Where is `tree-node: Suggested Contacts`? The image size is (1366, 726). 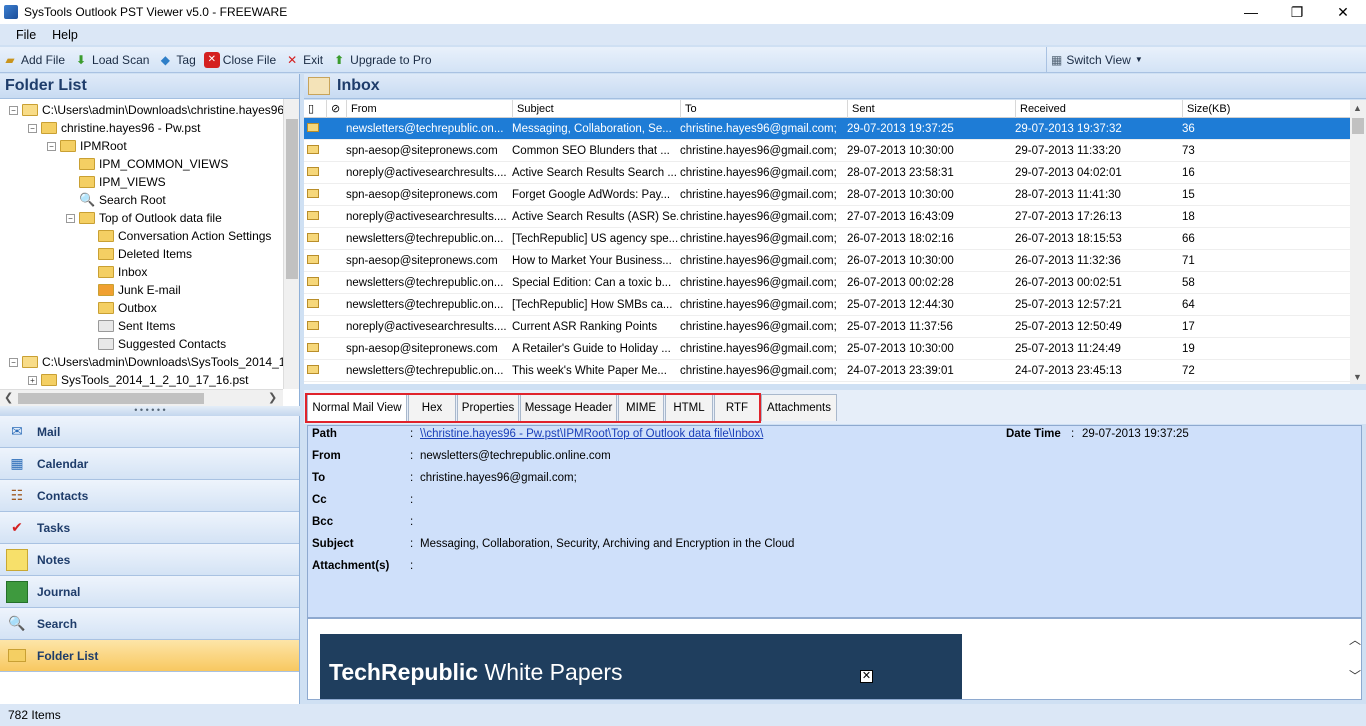
tree-node: Suggested Contacts is located at coordinates (162, 344).